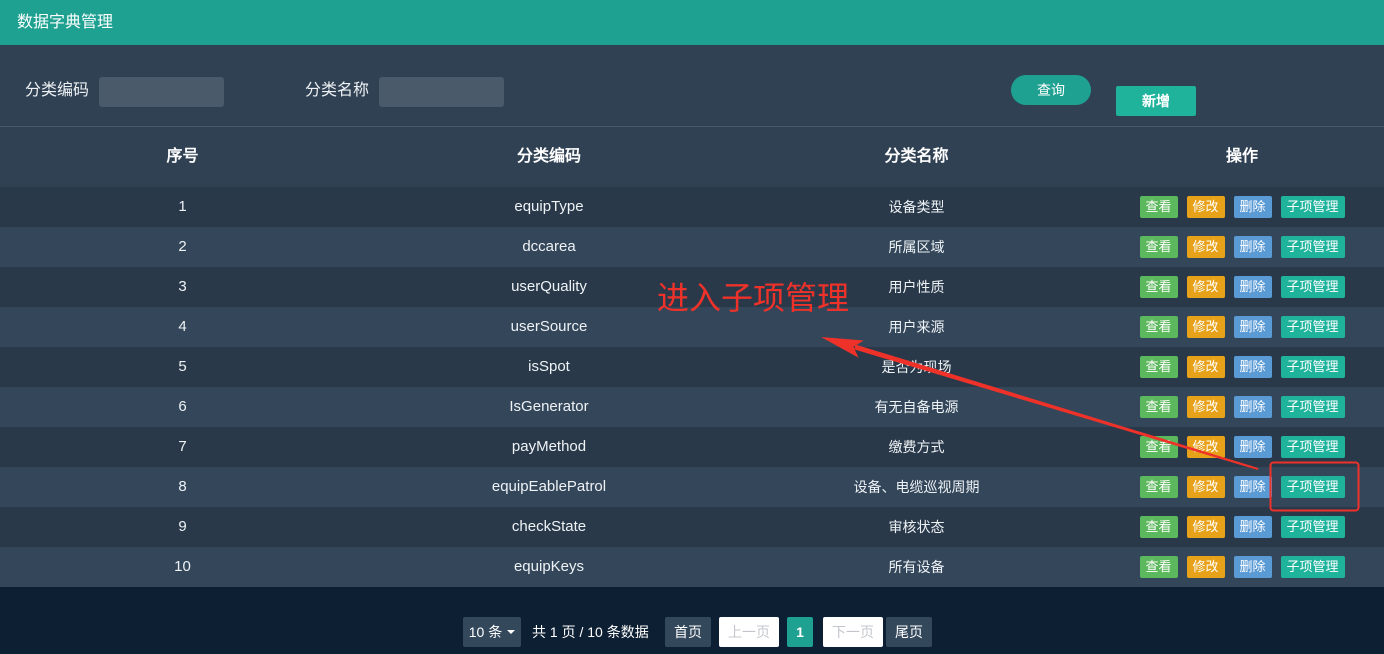  What do you see at coordinates (692, 247) in the screenshot?
I see `table-row: 2 dccarea 所属区域 查看 修改 删除 子项管理` at bounding box center [692, 247].